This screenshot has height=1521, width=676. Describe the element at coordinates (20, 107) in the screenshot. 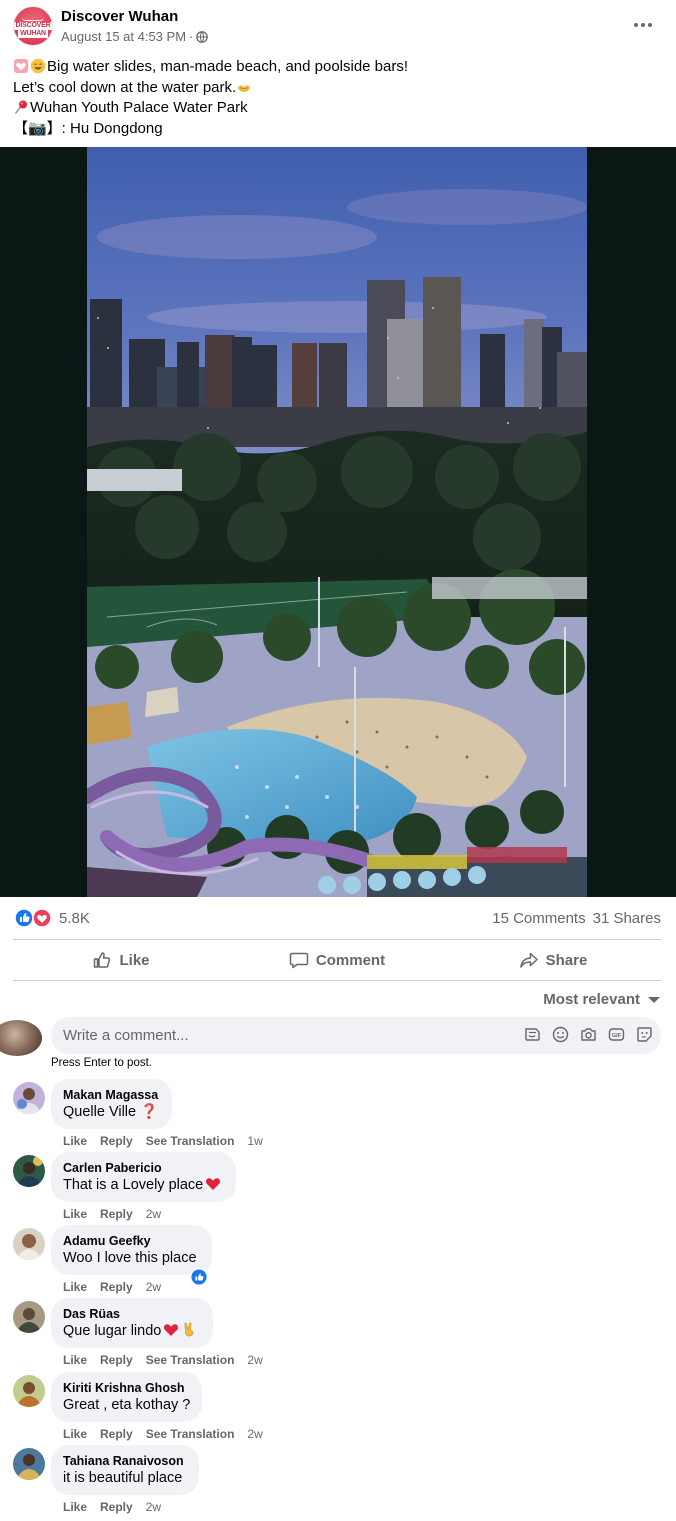

I see `pin-emoji-icon` at that location.